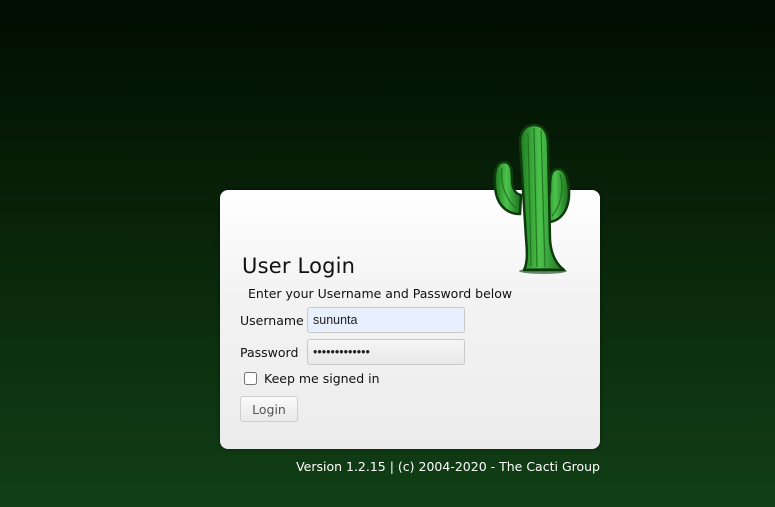  What do you see at coordinates (386, 320) in the screenshot?
I see `username-input` at bounding box center [386, 320].